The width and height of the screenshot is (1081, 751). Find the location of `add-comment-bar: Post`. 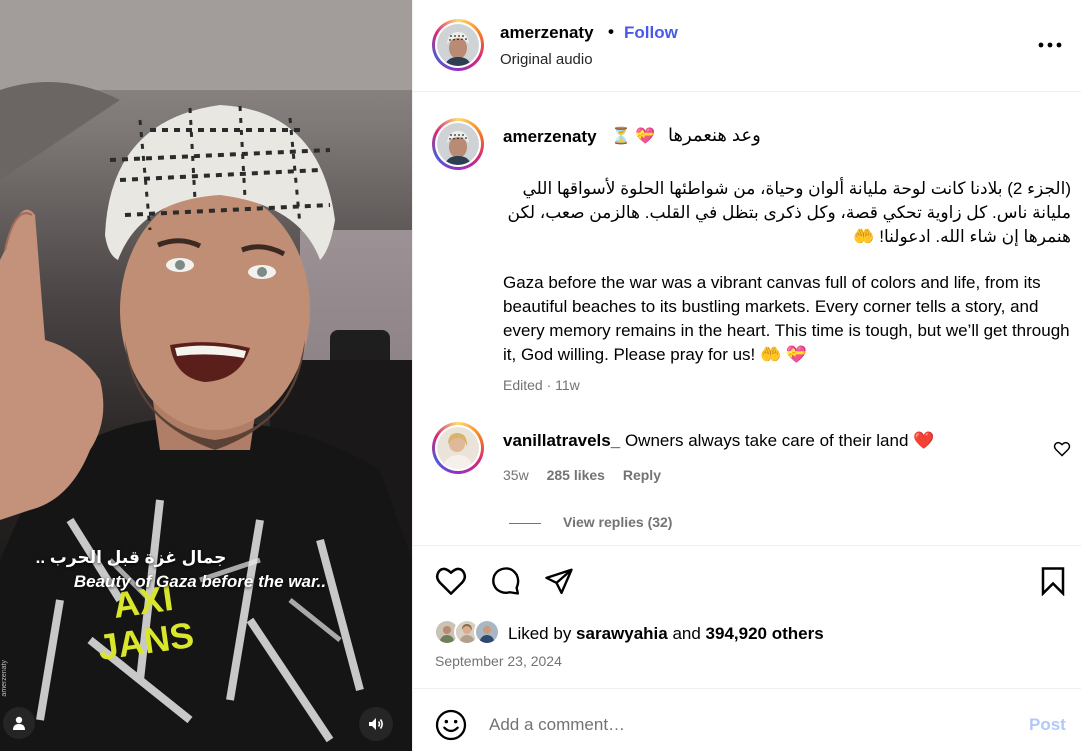

add-comment-bar: Post is located at coordinates (747, 719).